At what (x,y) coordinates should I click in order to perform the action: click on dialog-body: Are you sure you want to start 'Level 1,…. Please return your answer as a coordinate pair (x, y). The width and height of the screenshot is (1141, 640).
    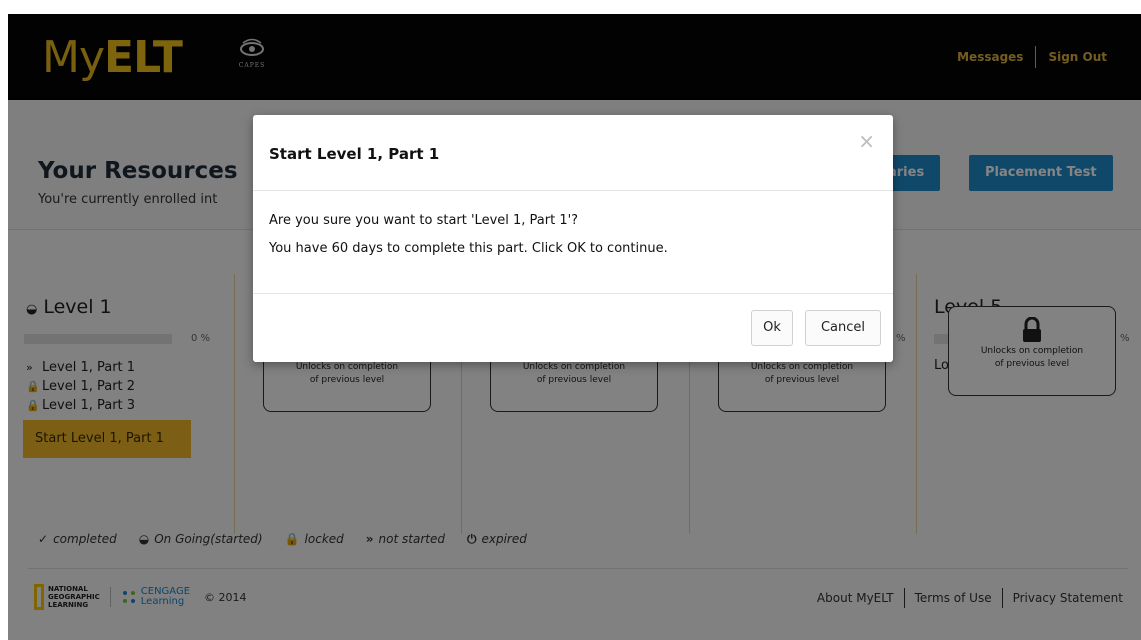
    Looking at the image, I should click on (468, 235).